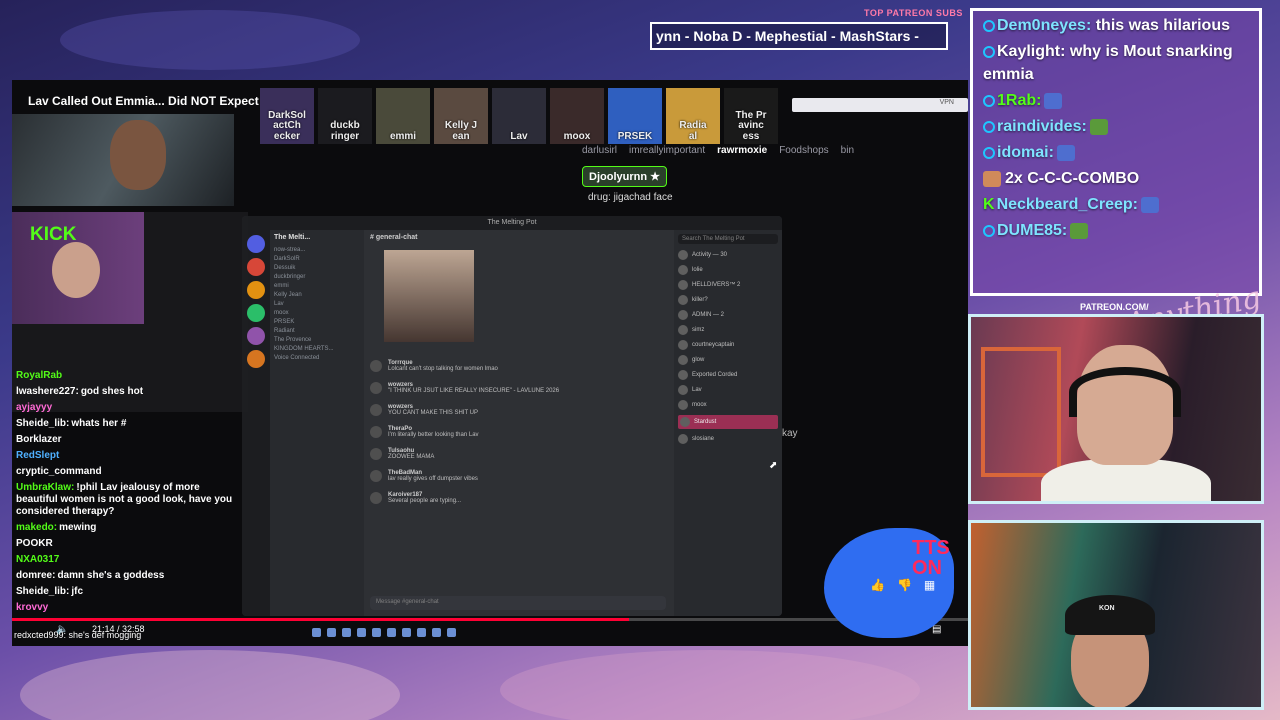  Describe the element at coordinates (698, 330) in the screenshot. I see `member-name: simz` at that location.